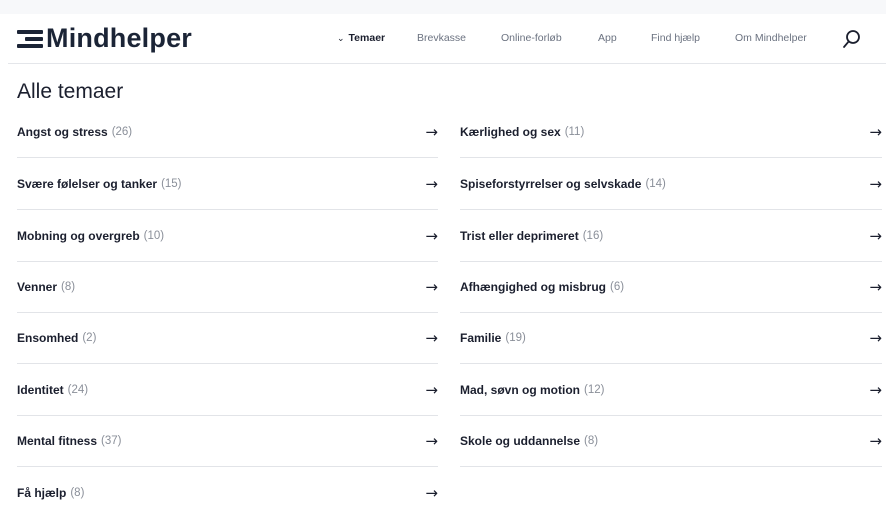 The width and height of the screenshot is (886, 520). I want to click on nav-item-label: Om Mindhelper, so click(771, 38).